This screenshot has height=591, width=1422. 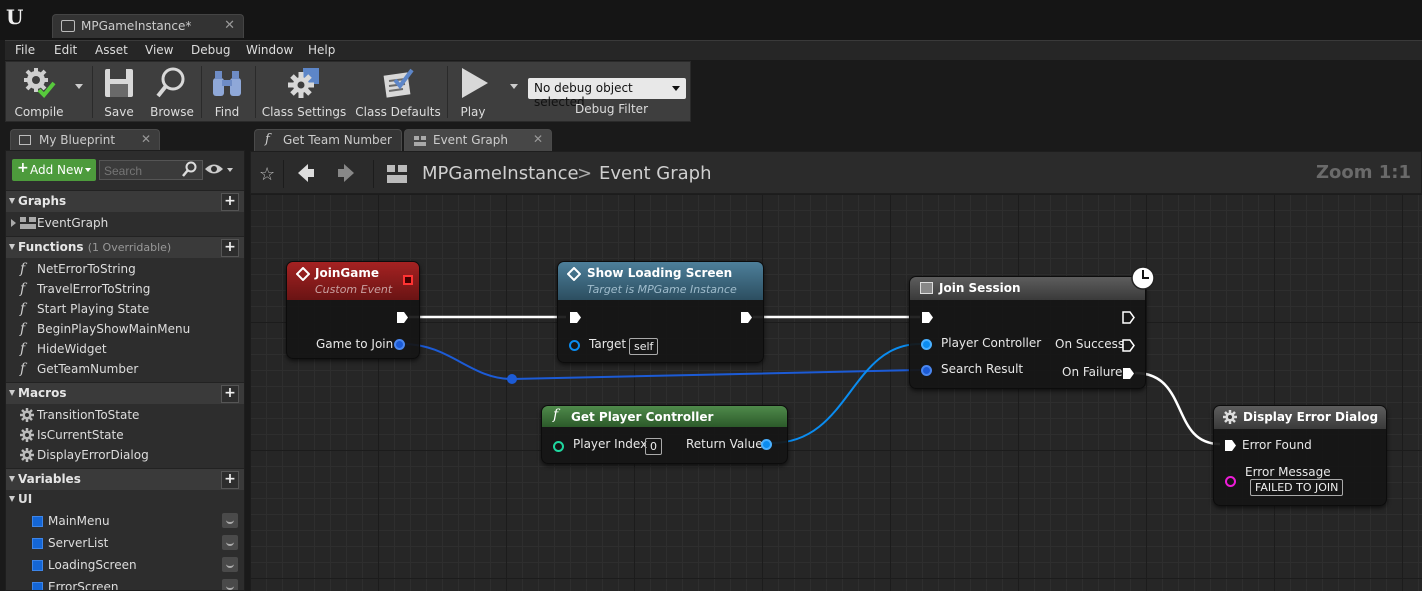 I want to click on class-defaults-button: Class Defaults, so click(x=398, y=92).